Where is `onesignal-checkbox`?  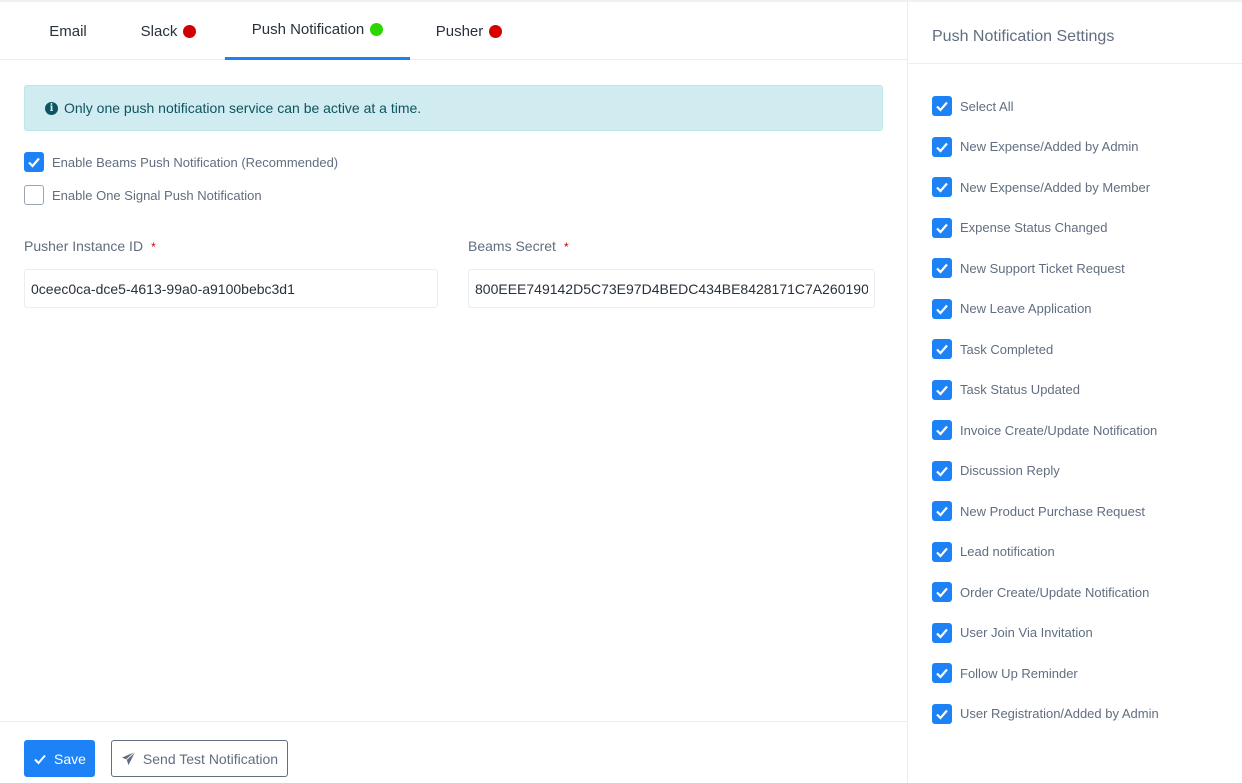
onesignal-checkbox is located at coordinates (34, 195).